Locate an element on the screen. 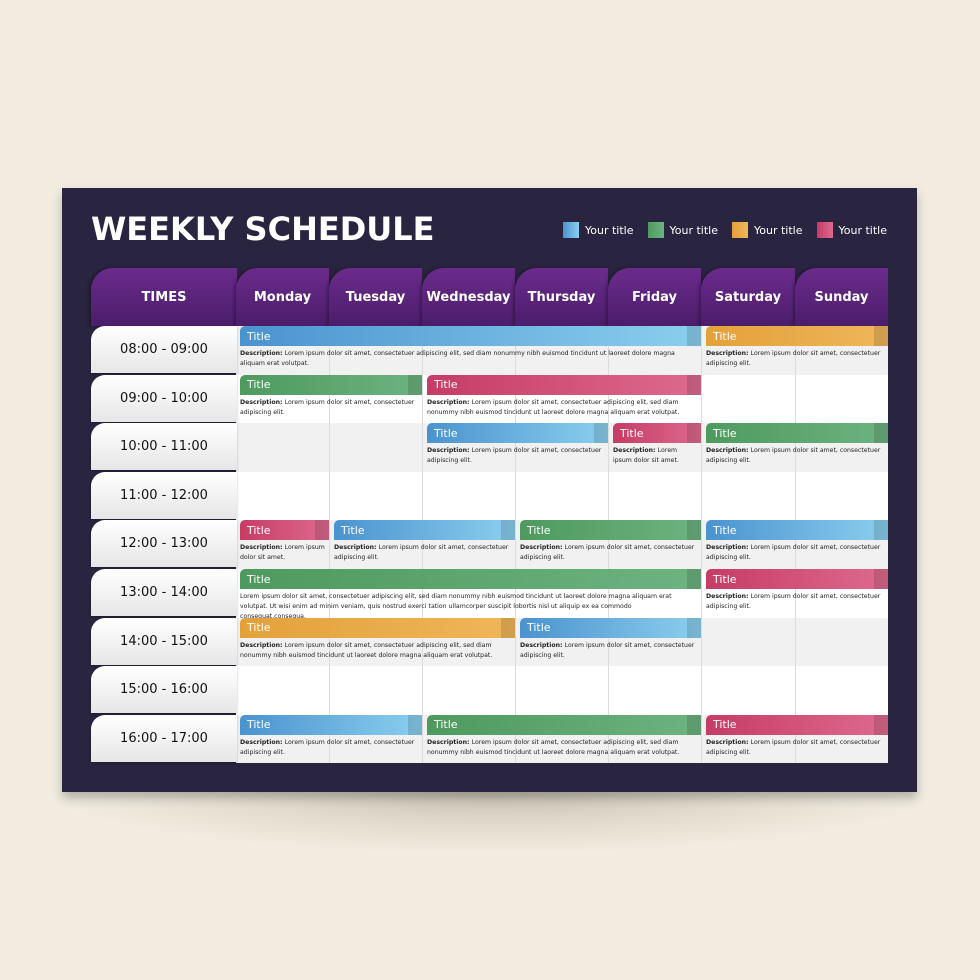  header-tuesday: Tuesday is located at coordinates (375, 297).